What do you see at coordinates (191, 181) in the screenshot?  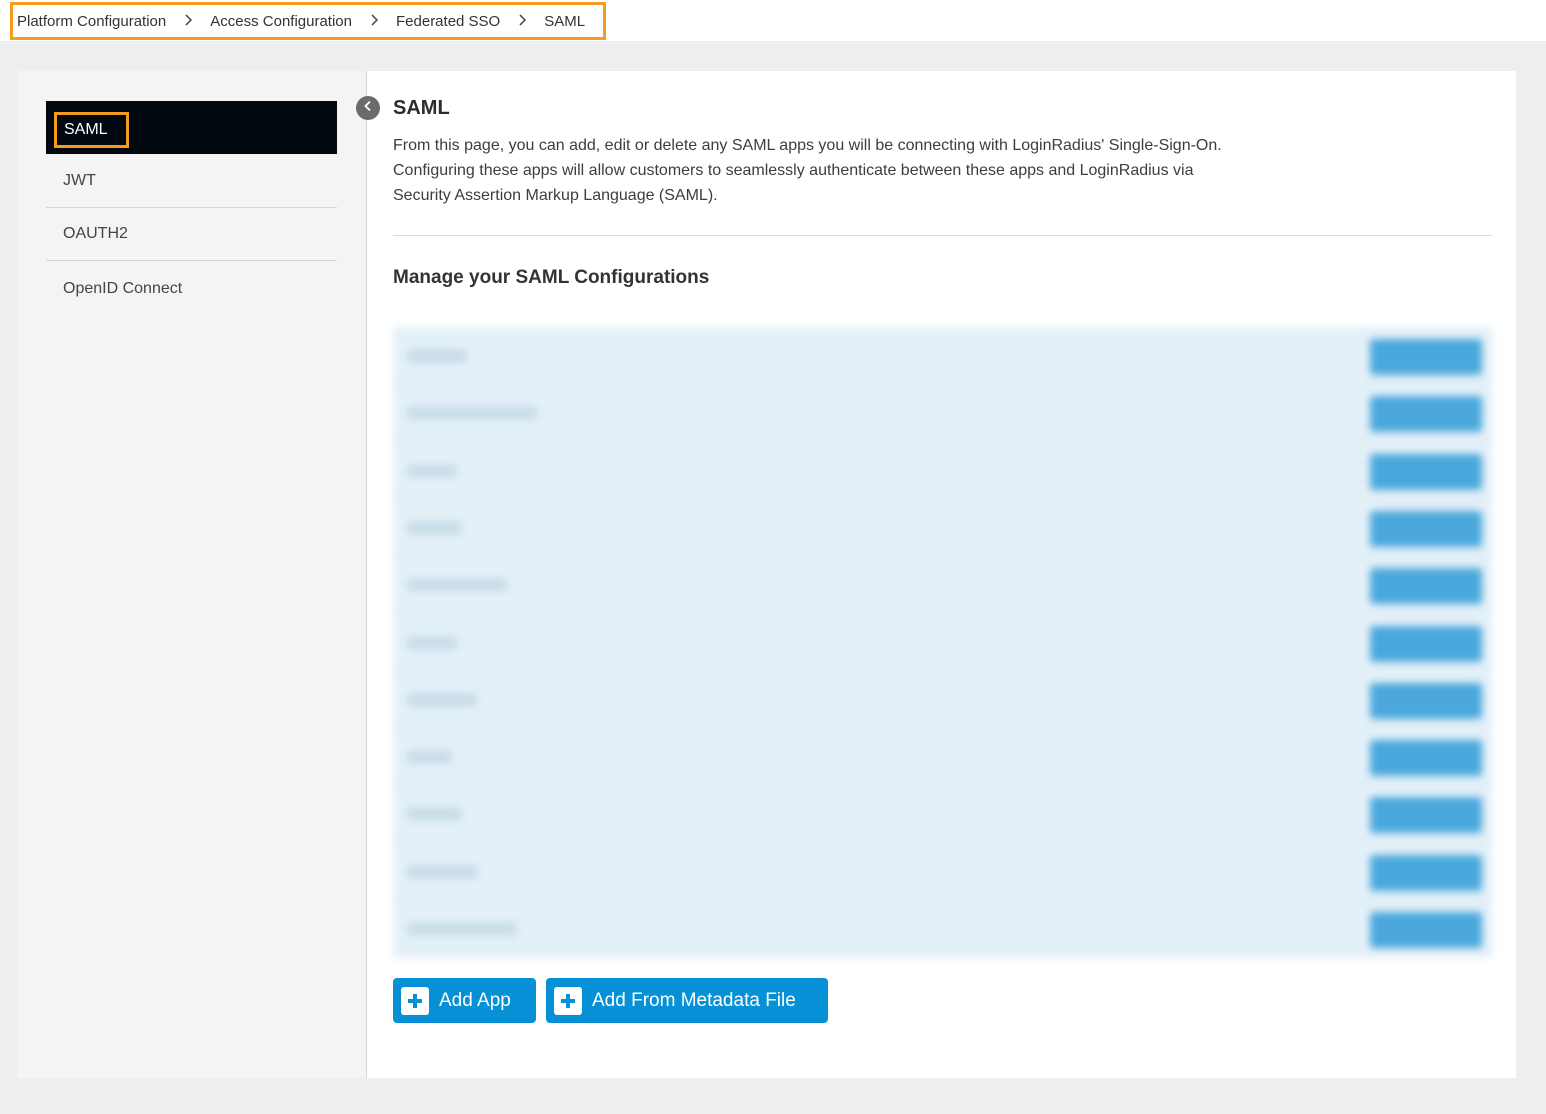 I see `sidebar-item-jwt: JWT` at bounding box center [191, 181].